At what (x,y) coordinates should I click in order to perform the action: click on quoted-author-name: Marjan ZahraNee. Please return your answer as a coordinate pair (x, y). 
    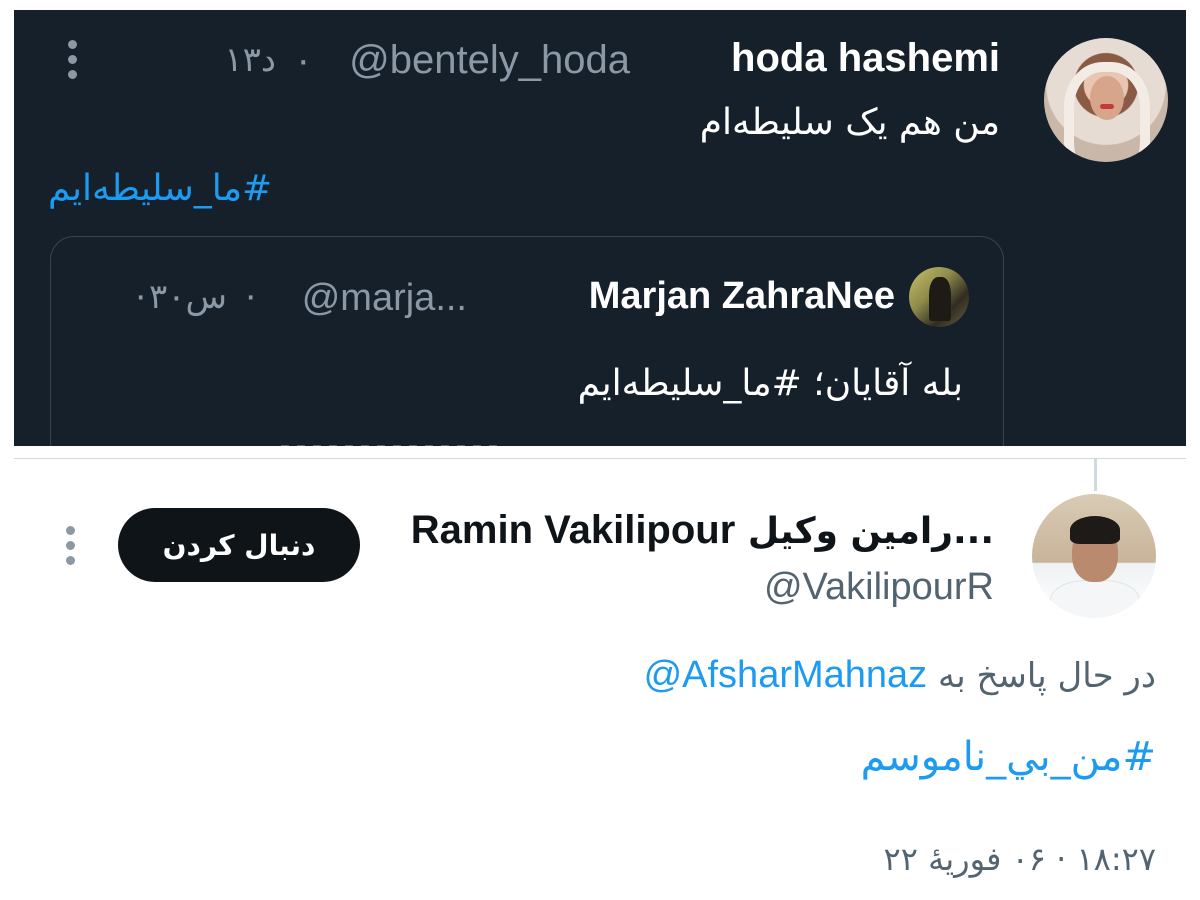
    Looking at the image, I should click on (742, 296).